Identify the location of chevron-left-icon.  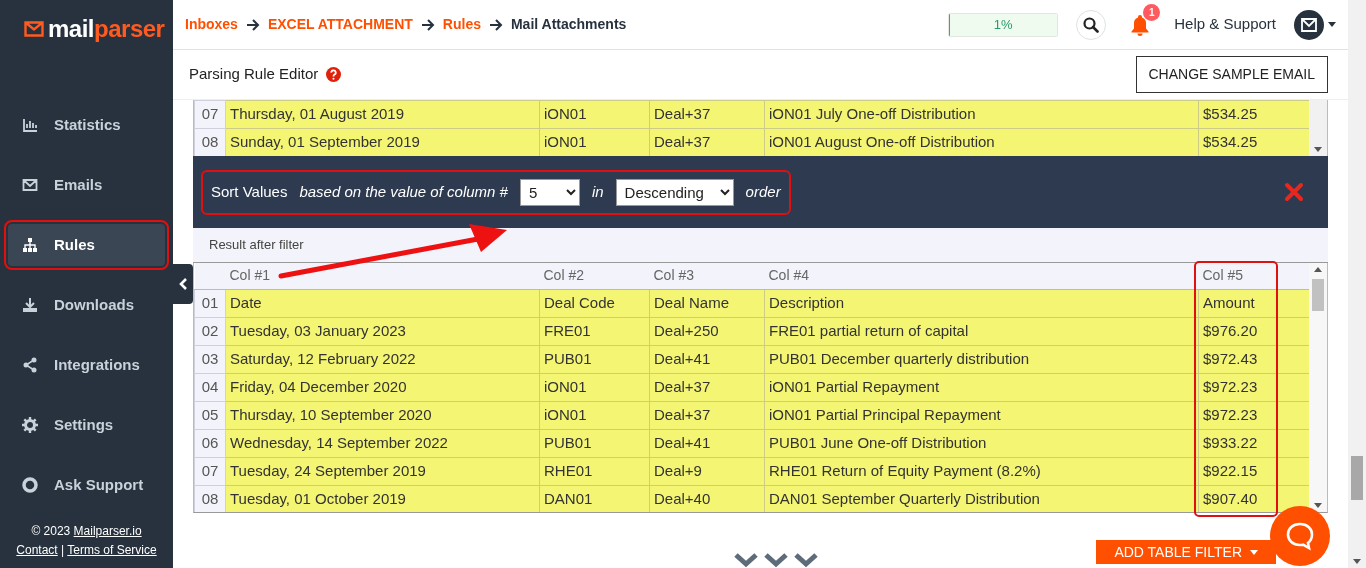
(183, 284).